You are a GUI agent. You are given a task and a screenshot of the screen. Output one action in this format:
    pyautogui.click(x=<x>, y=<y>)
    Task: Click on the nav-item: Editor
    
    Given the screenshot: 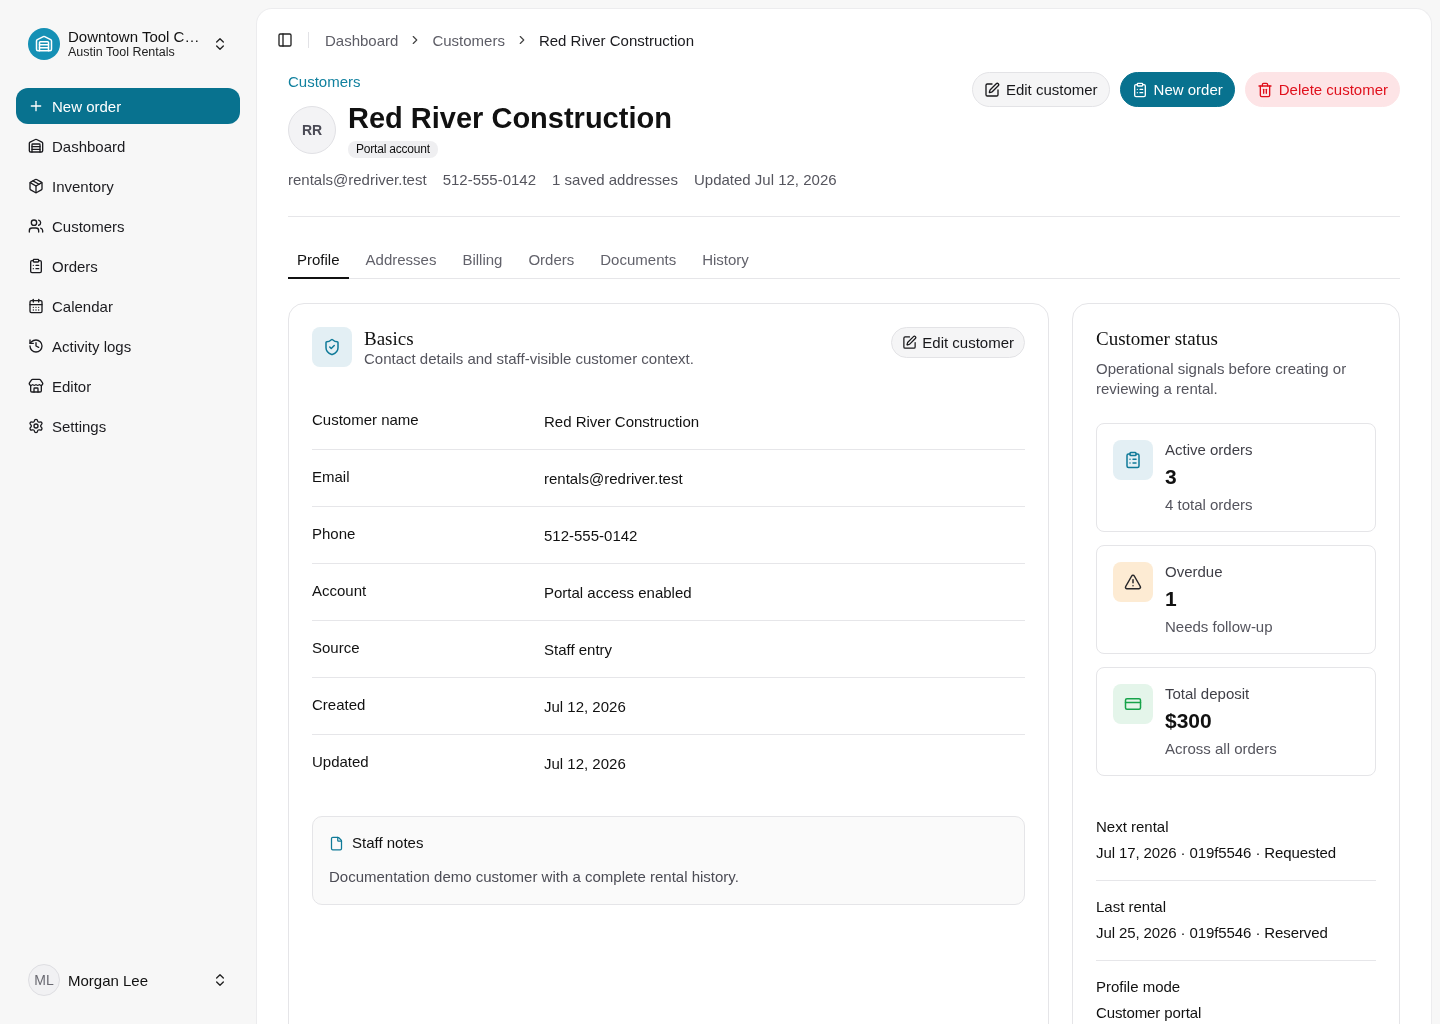 What is the action you would take?
    pyautogui.click(x=128, y=386)
    